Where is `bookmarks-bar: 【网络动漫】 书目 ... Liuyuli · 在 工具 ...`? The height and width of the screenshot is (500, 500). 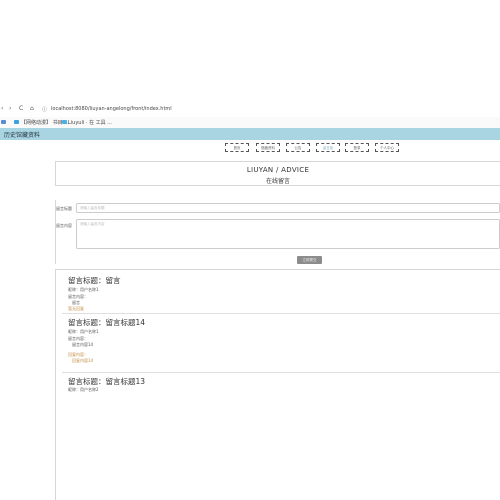 bookmarks-bar: 【网络动漫】 书目 ... Liuyuli · 在 工具 ... is located at coordinates (250, 122).